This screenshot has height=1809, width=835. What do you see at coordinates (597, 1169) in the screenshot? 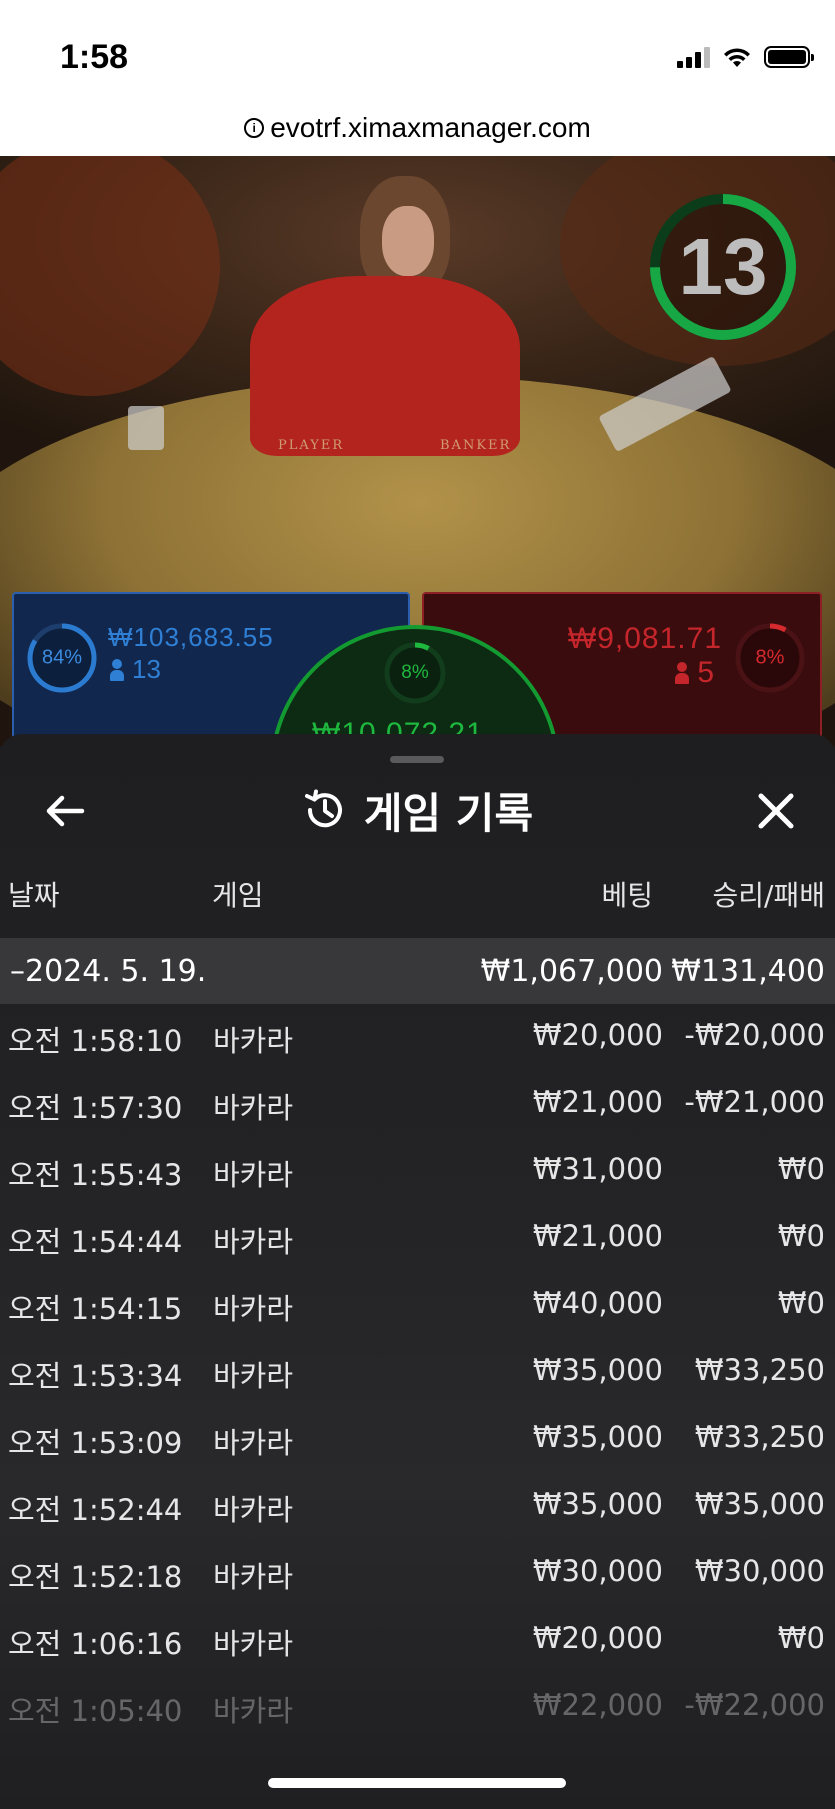
I see `row-bet: ₩31,000` at bounding box center [597, 1169].